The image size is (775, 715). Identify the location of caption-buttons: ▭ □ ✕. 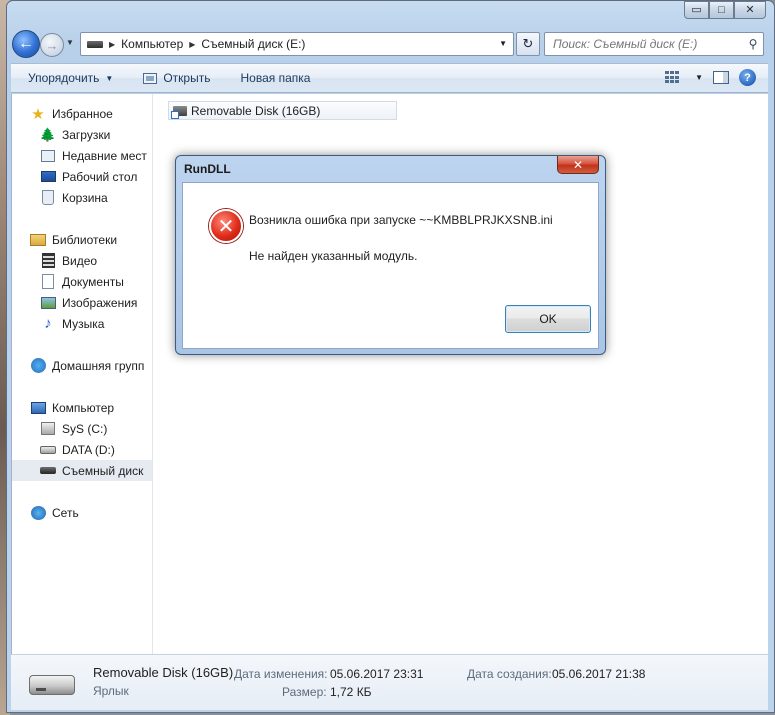
(725, 10).